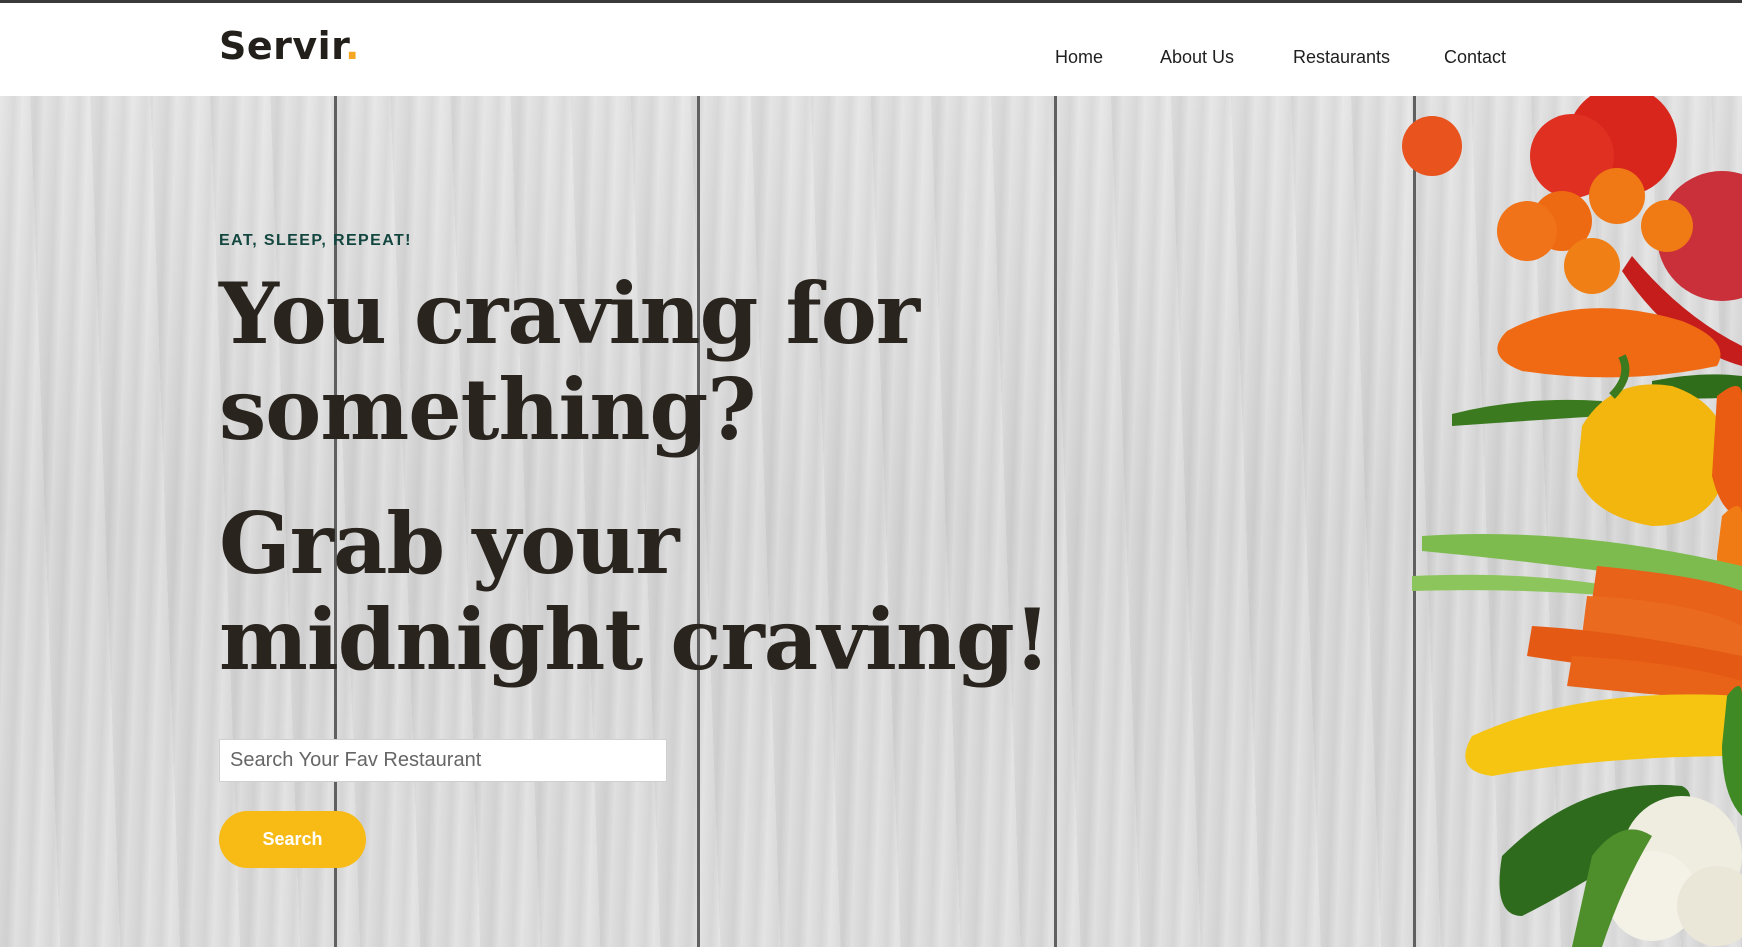  I want to click on hero-headline-primary: You craving for something?, so click(569, 361).